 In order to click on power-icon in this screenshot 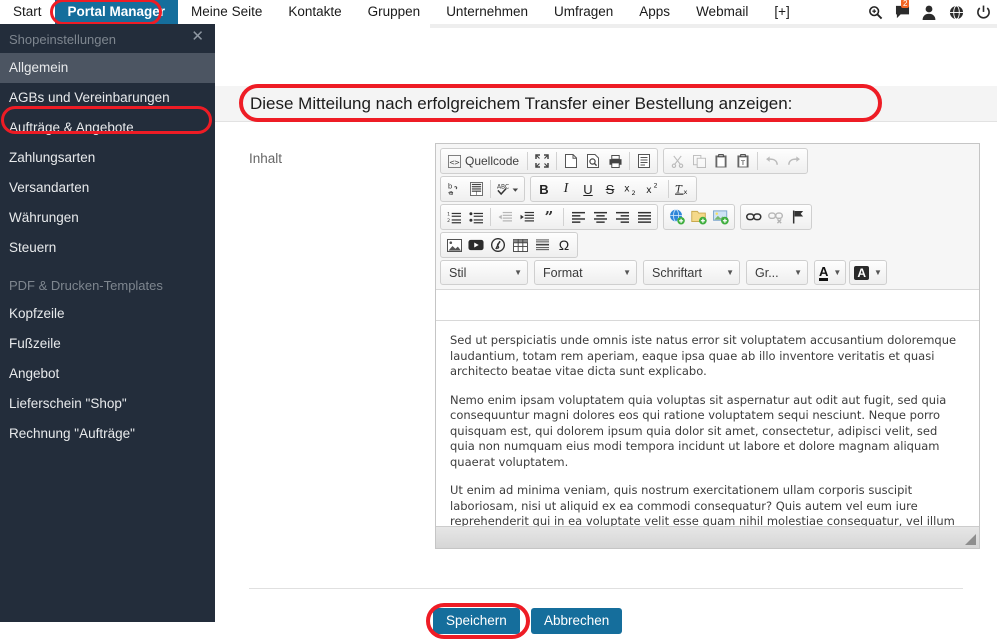, I will do `click(983, 12)`.